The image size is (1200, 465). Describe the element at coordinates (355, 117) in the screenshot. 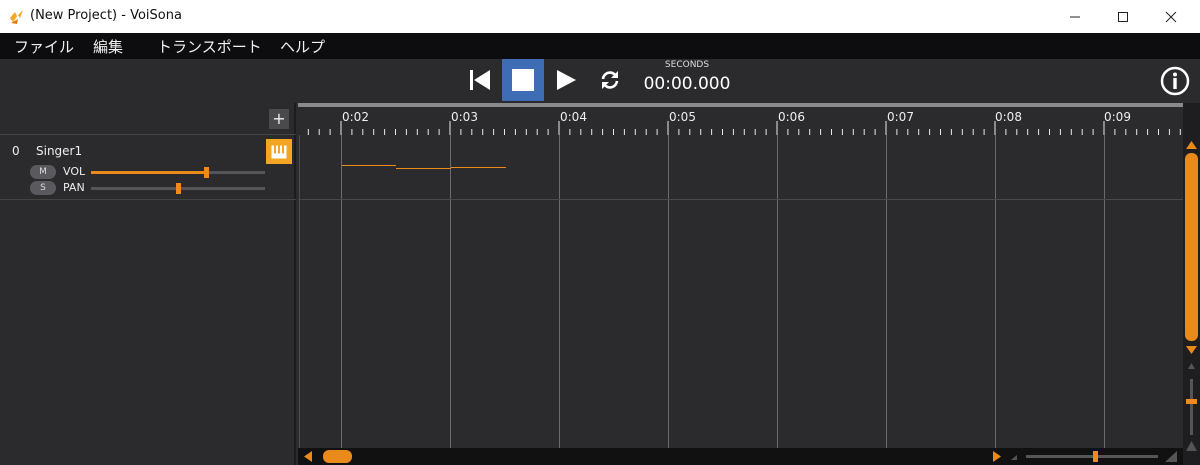

I see `ruler-label: 0:02` at that location.